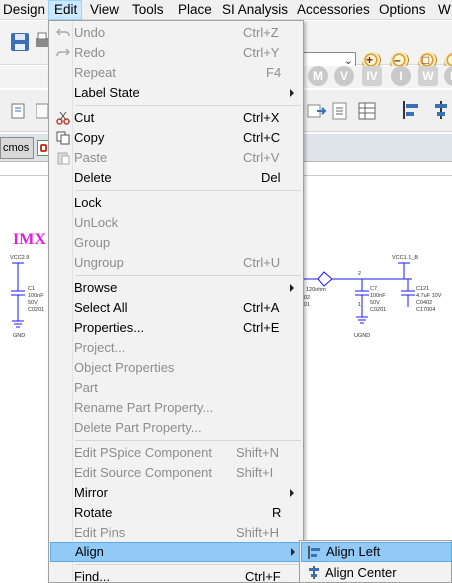 The width and height of the screenshot is (452, 583). Describe the element at coordinates (176, 263) in the screenshot. I see `menu-item-ungroup: Ungroup Ctrl+U` at that location.